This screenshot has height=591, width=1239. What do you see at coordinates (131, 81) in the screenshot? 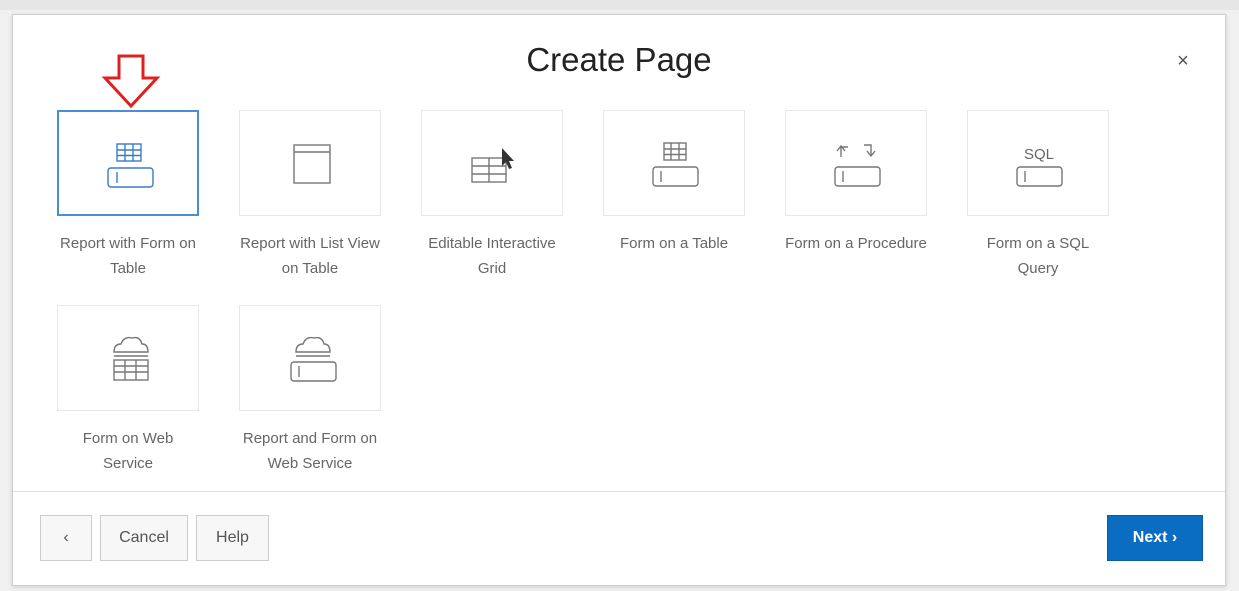
I see `red-arrow-icon` at bounding box center [131, 81].